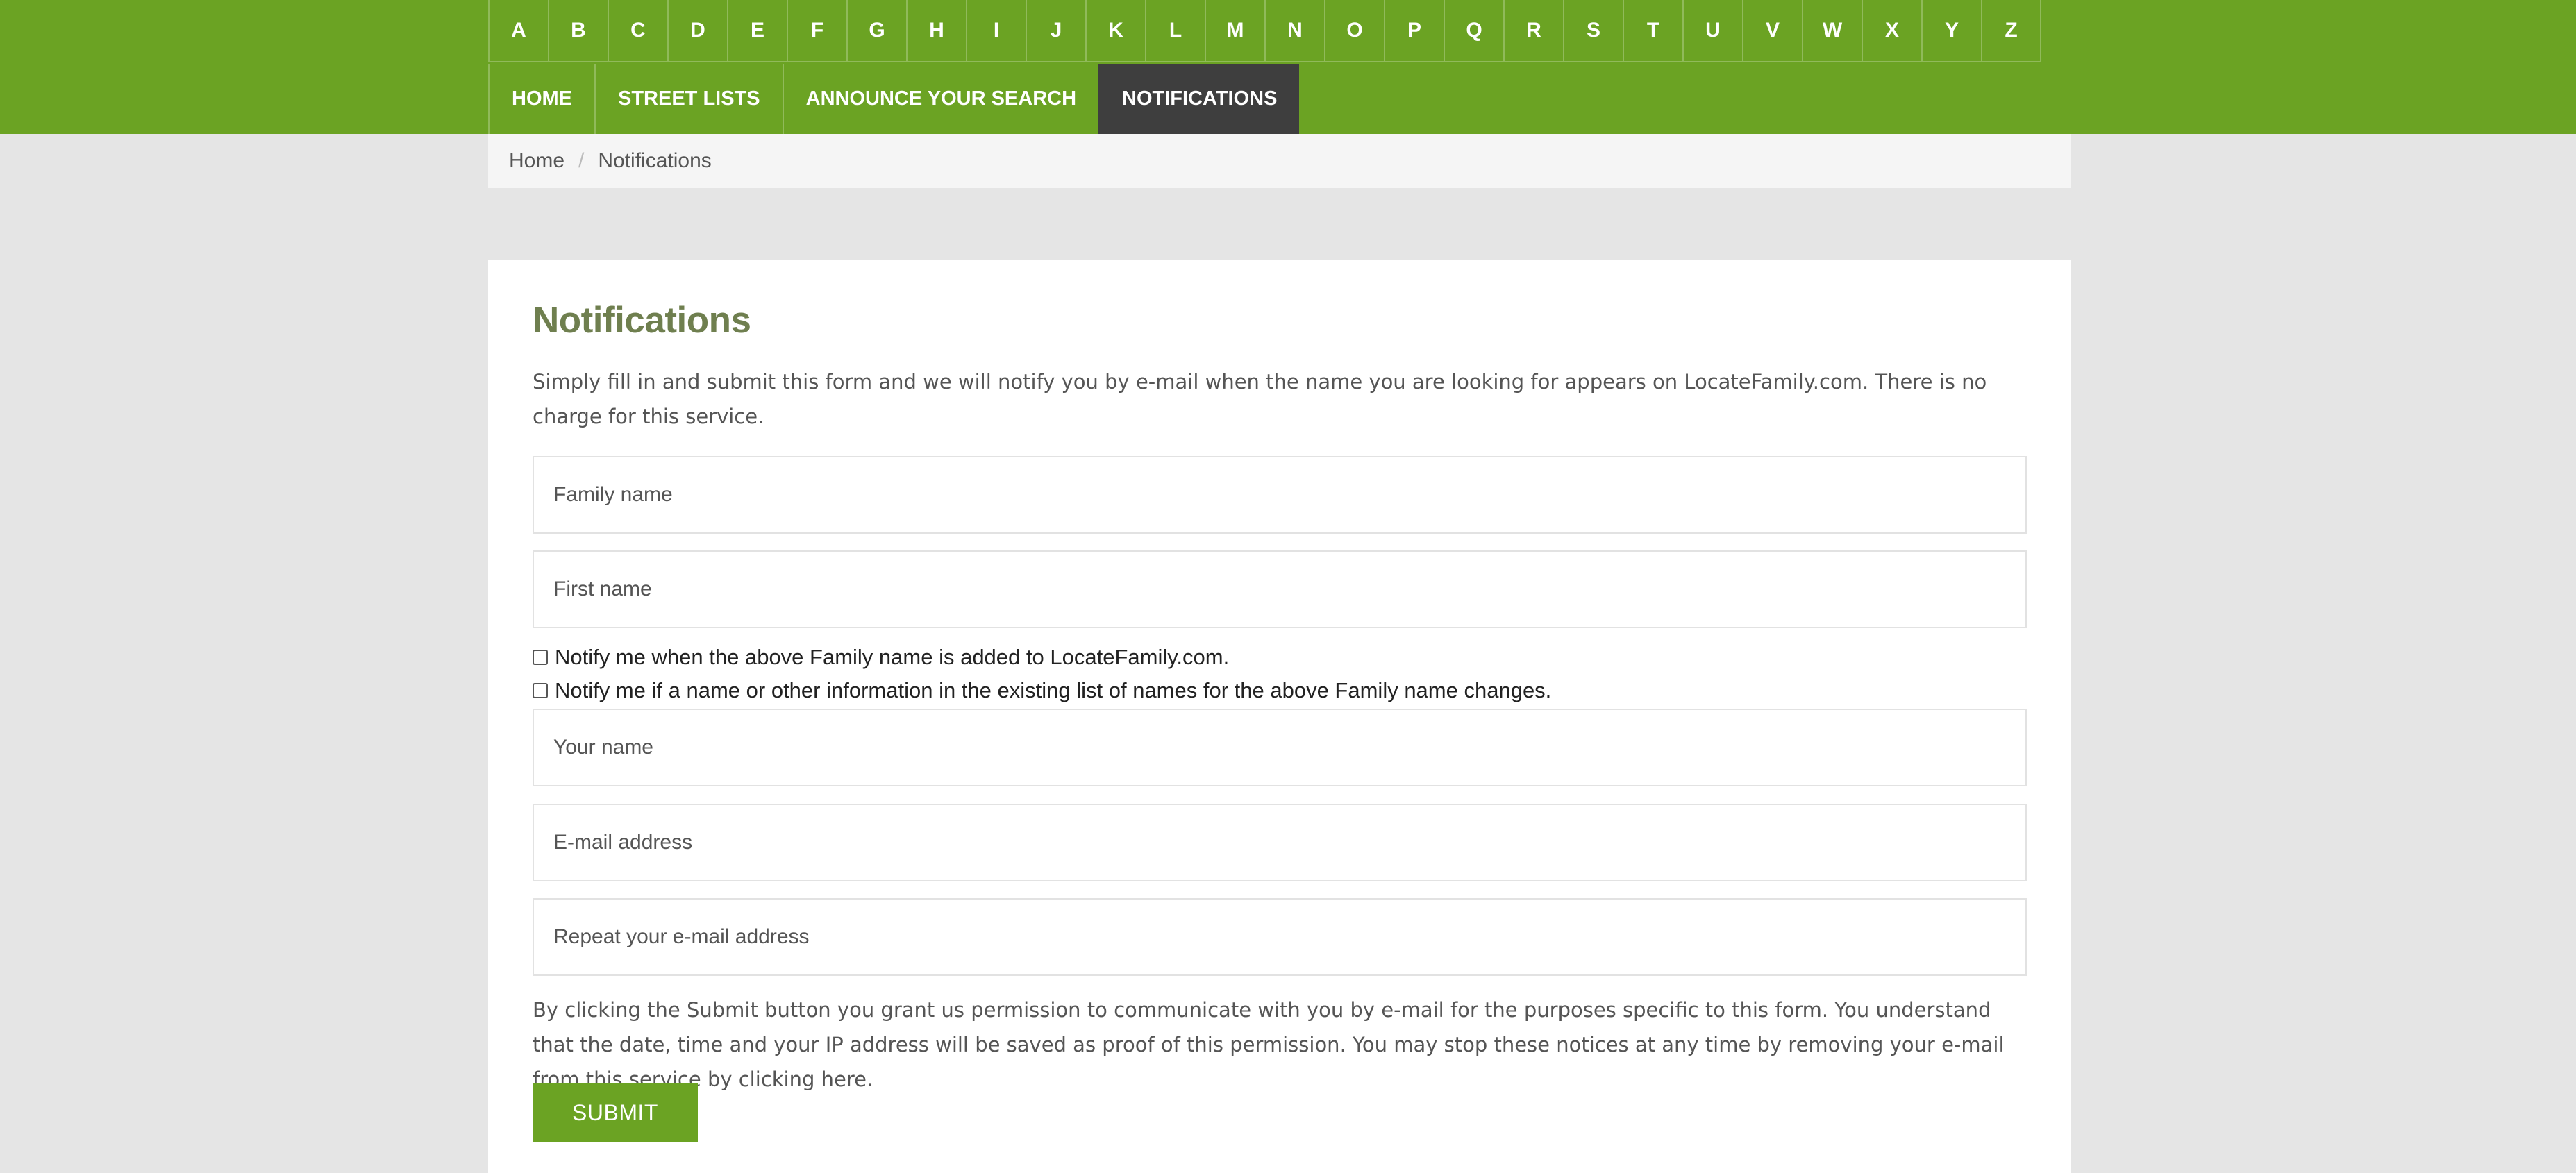 The image size is (2576, 1173). I want to click on alphabet-letter-y: Y, so click(1951, 31).